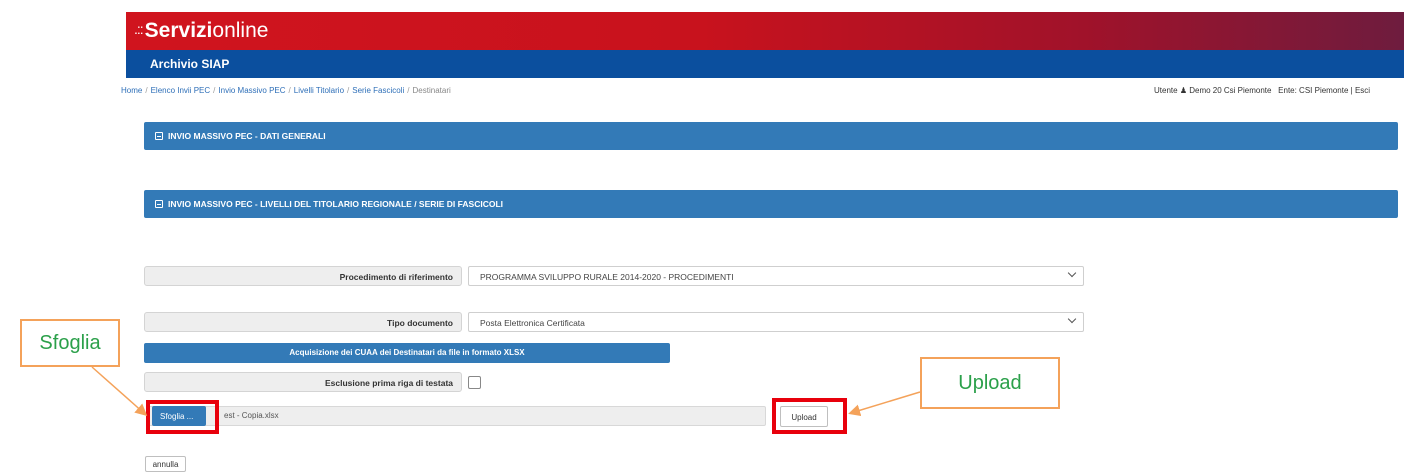  Describe the element at coordinates (506, 391) in the screenshot. I see `callout-arrows` at that location.